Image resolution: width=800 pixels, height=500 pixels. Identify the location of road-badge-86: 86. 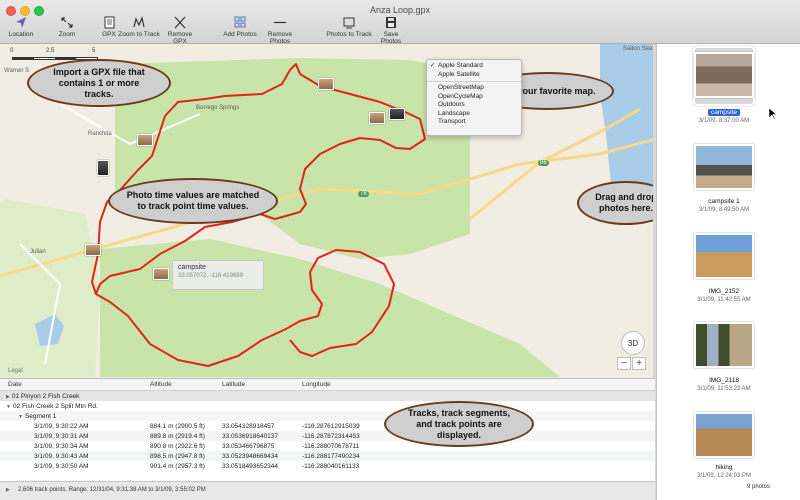
(543, 163).